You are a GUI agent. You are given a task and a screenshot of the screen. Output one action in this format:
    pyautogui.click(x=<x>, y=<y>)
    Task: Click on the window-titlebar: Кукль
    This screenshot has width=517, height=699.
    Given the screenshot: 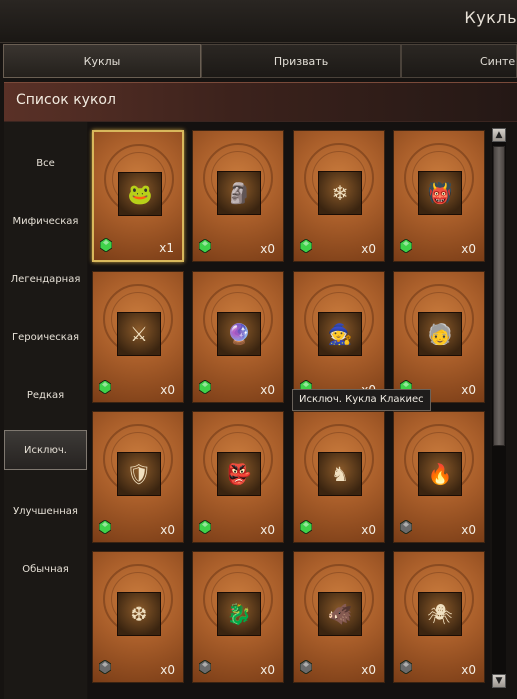 What is the action you would take?
    pyautogui.click(x=258, y=21)
    